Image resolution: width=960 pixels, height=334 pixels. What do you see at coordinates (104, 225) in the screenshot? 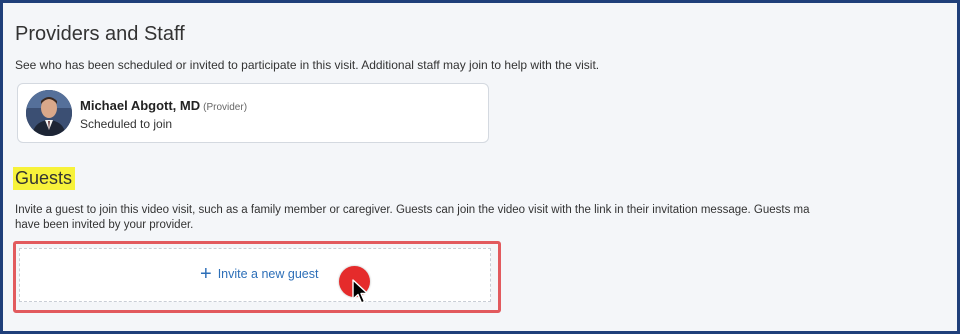
I see `guests-description-line-2: have been invited by your provider.` at bounding box center [104, 225].